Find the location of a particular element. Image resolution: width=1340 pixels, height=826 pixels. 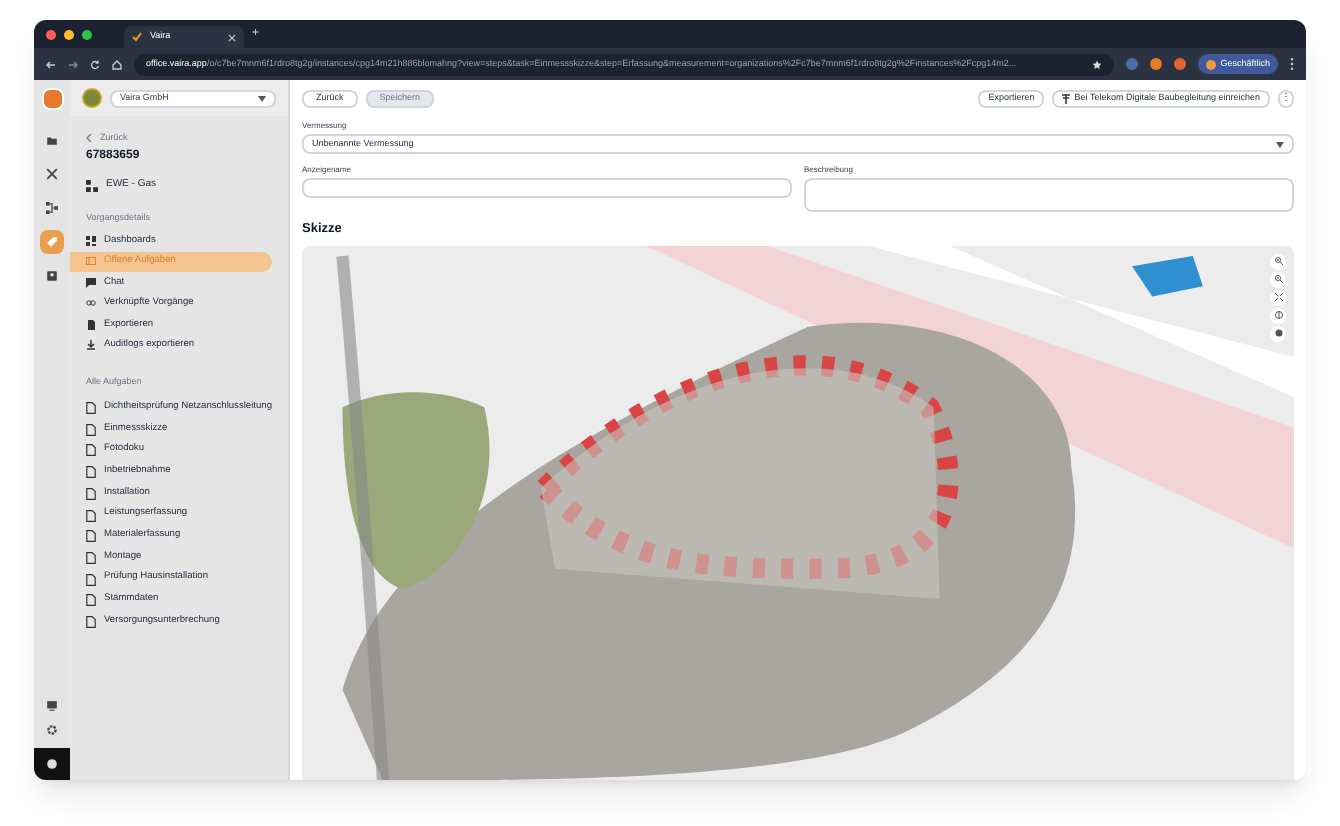

tab-close-icon is located at coordinates (232, 37).